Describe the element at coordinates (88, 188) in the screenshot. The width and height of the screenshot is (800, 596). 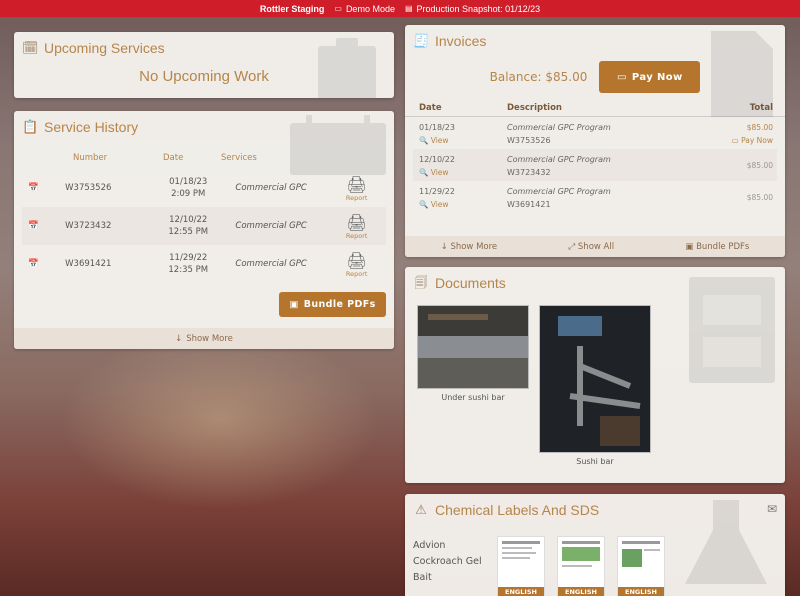
I see `work-order-number: W3753526` at that location.